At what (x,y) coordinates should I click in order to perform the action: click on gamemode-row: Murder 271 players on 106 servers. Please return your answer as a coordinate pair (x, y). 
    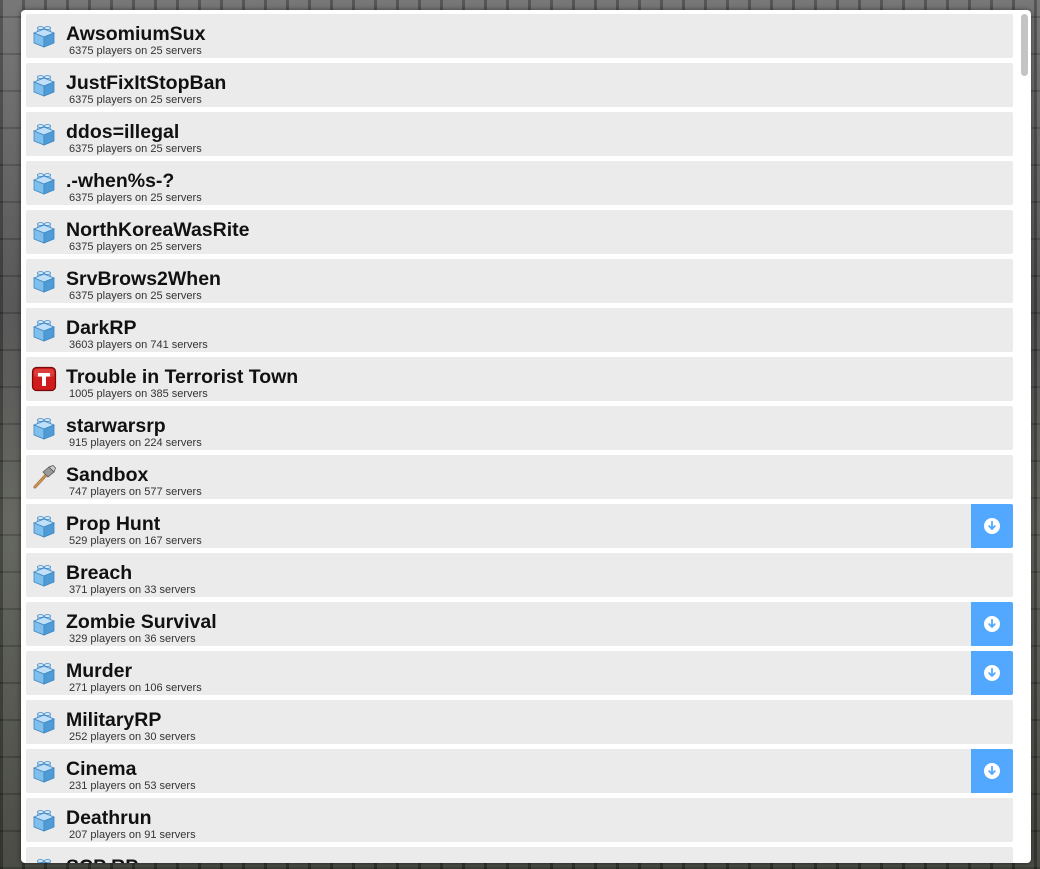
    Looking at the image, I should click on (519, 673).